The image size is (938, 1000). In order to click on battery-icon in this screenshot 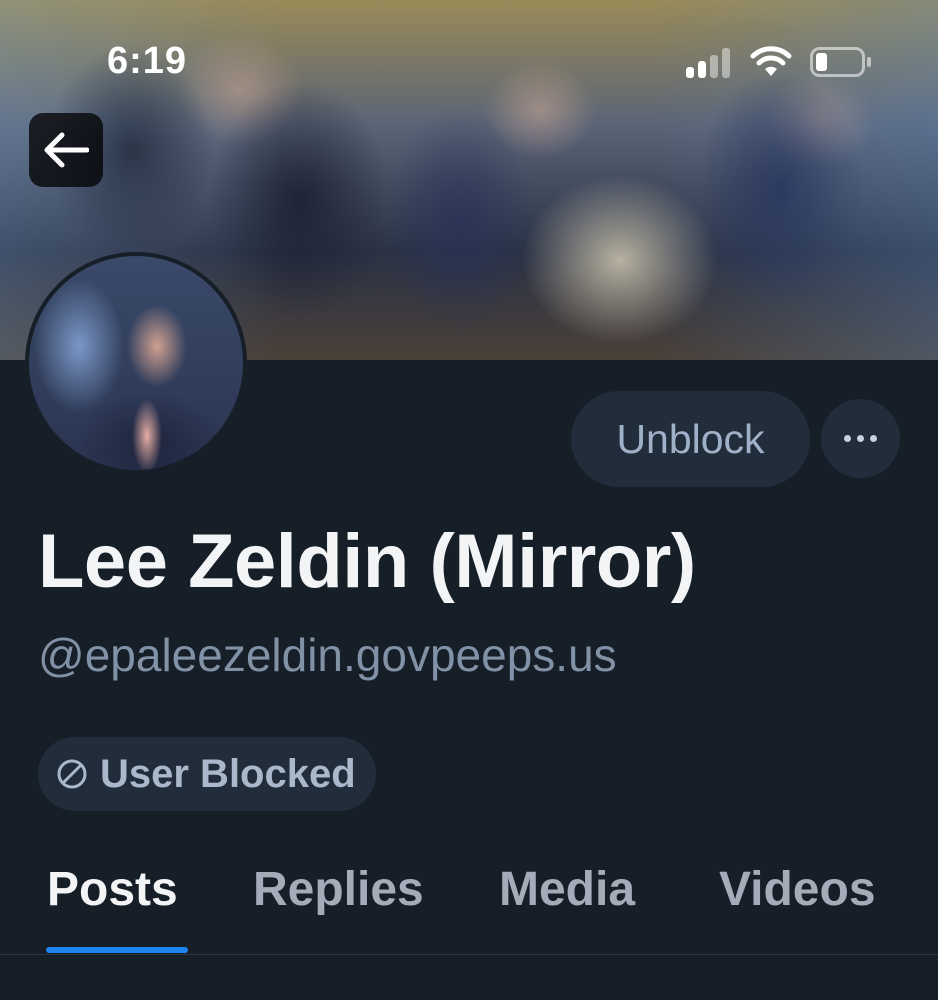, I will do `click(840, 62)`.